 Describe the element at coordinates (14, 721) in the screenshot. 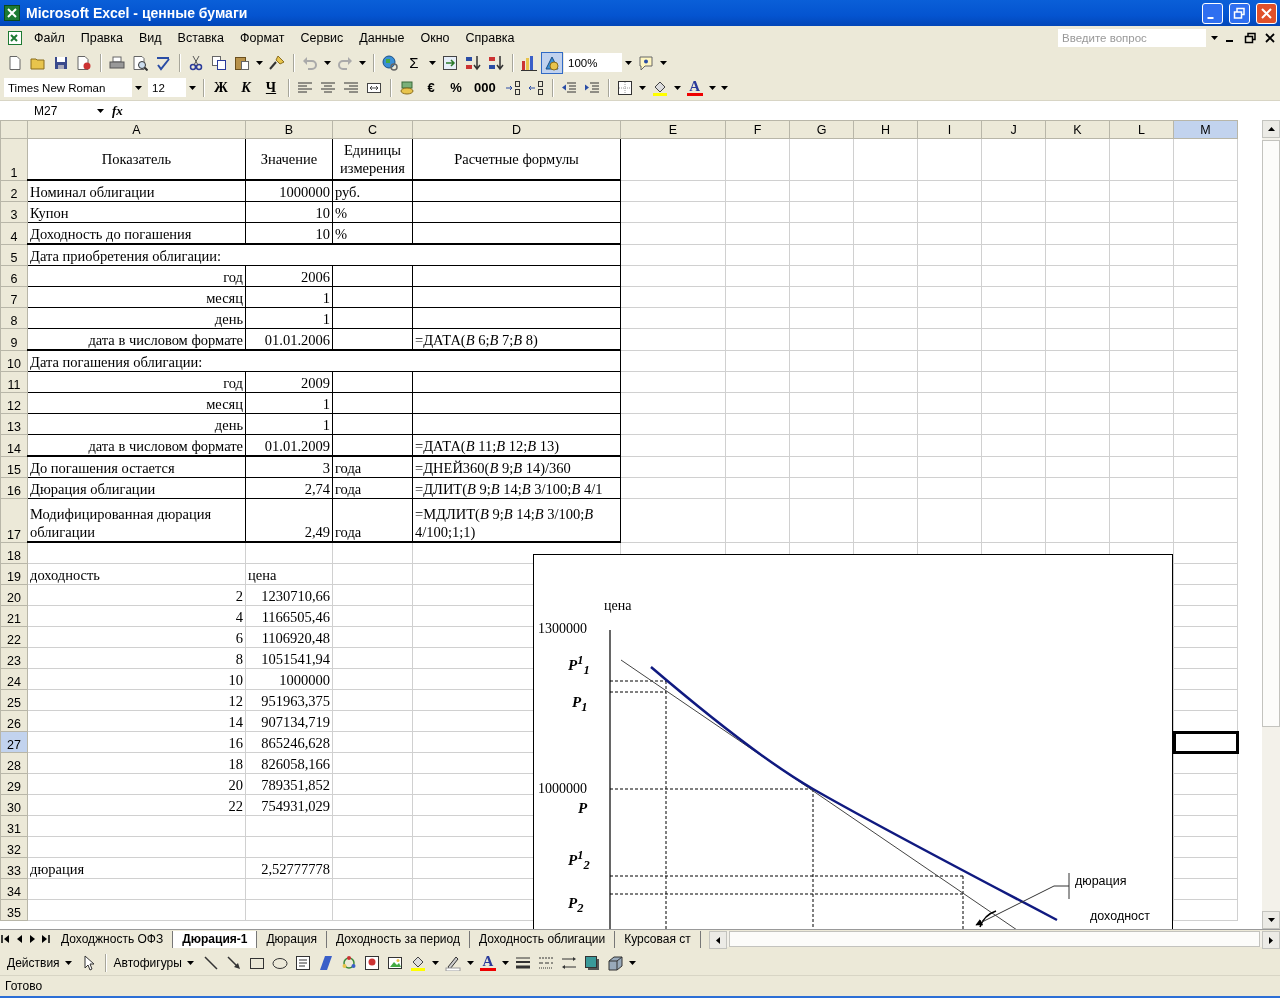

I see `row-header: 26` at that location.